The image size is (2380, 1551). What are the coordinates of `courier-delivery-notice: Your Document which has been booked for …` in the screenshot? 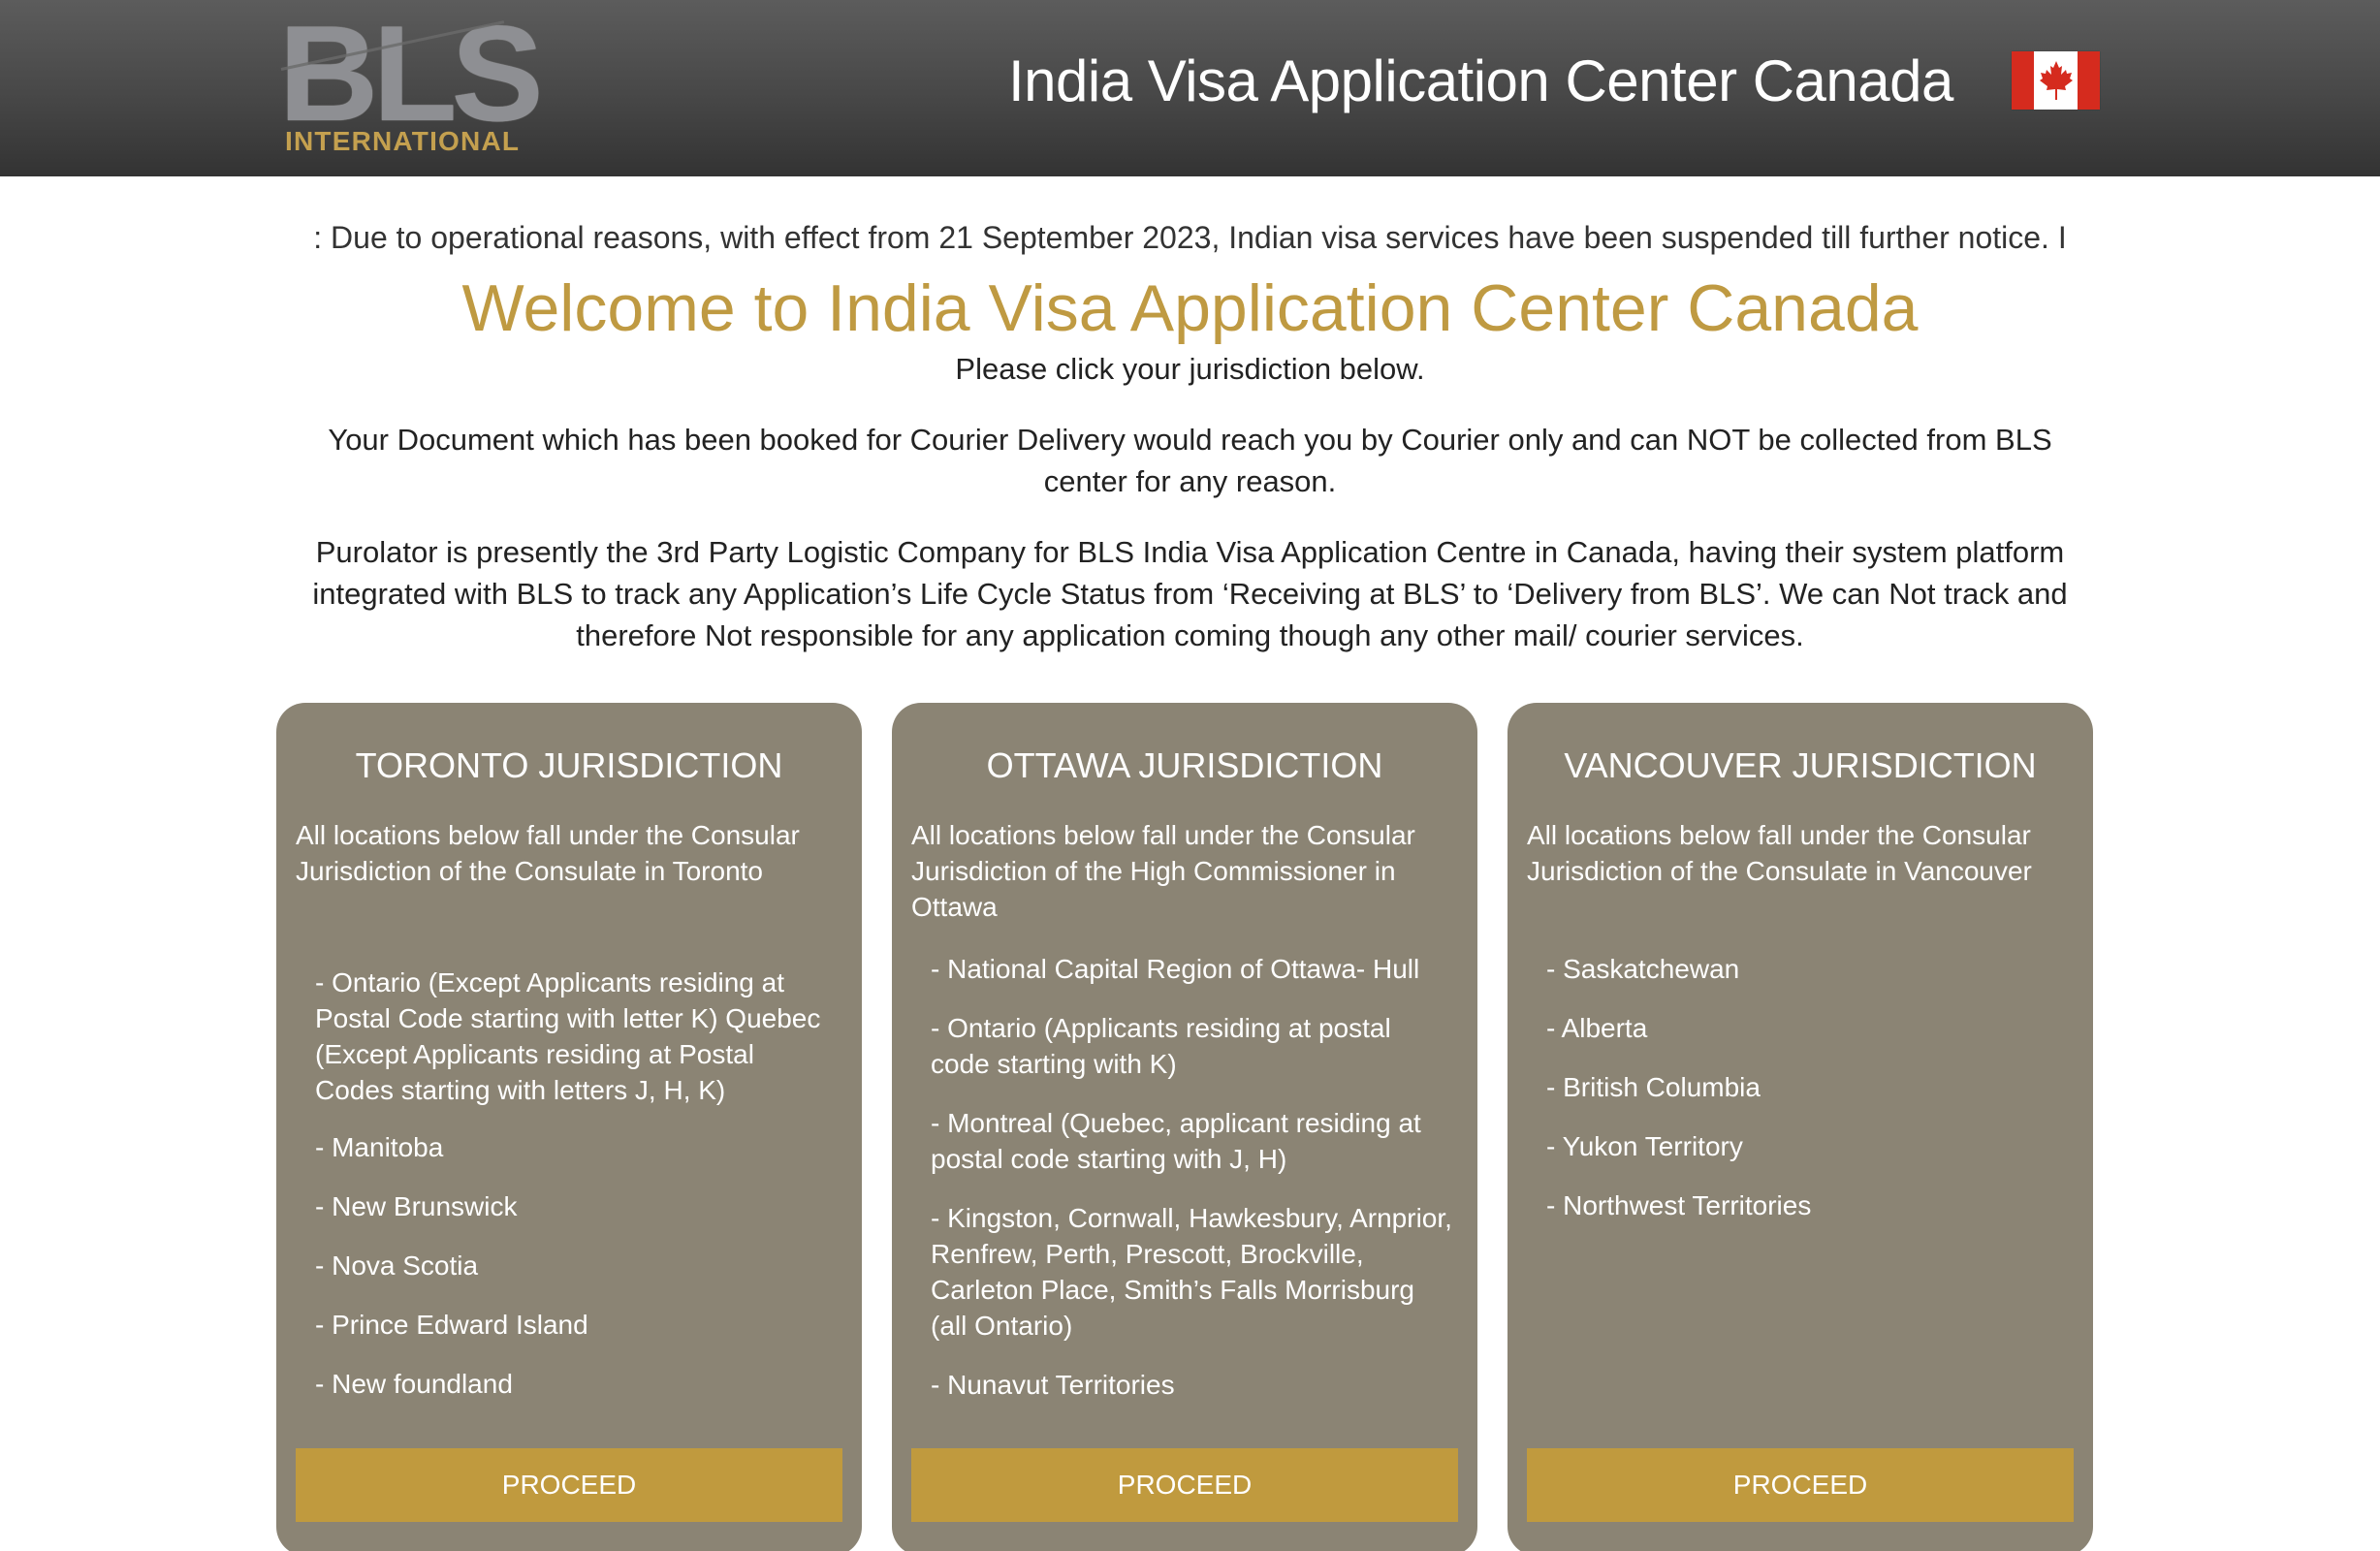 It's located at (1190, 461).